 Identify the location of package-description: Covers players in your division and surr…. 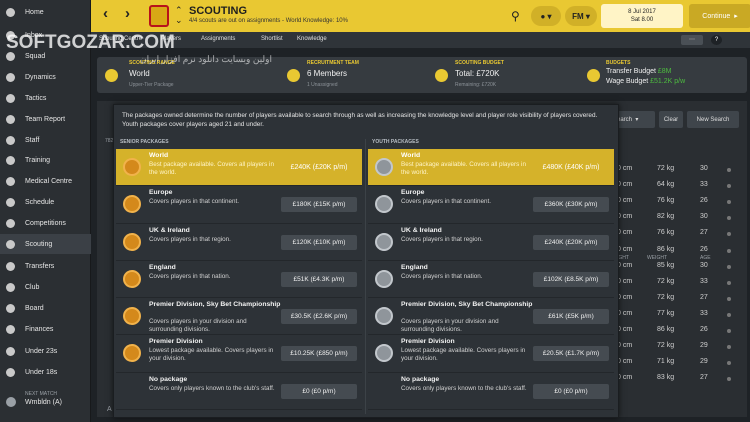
(450, 326).